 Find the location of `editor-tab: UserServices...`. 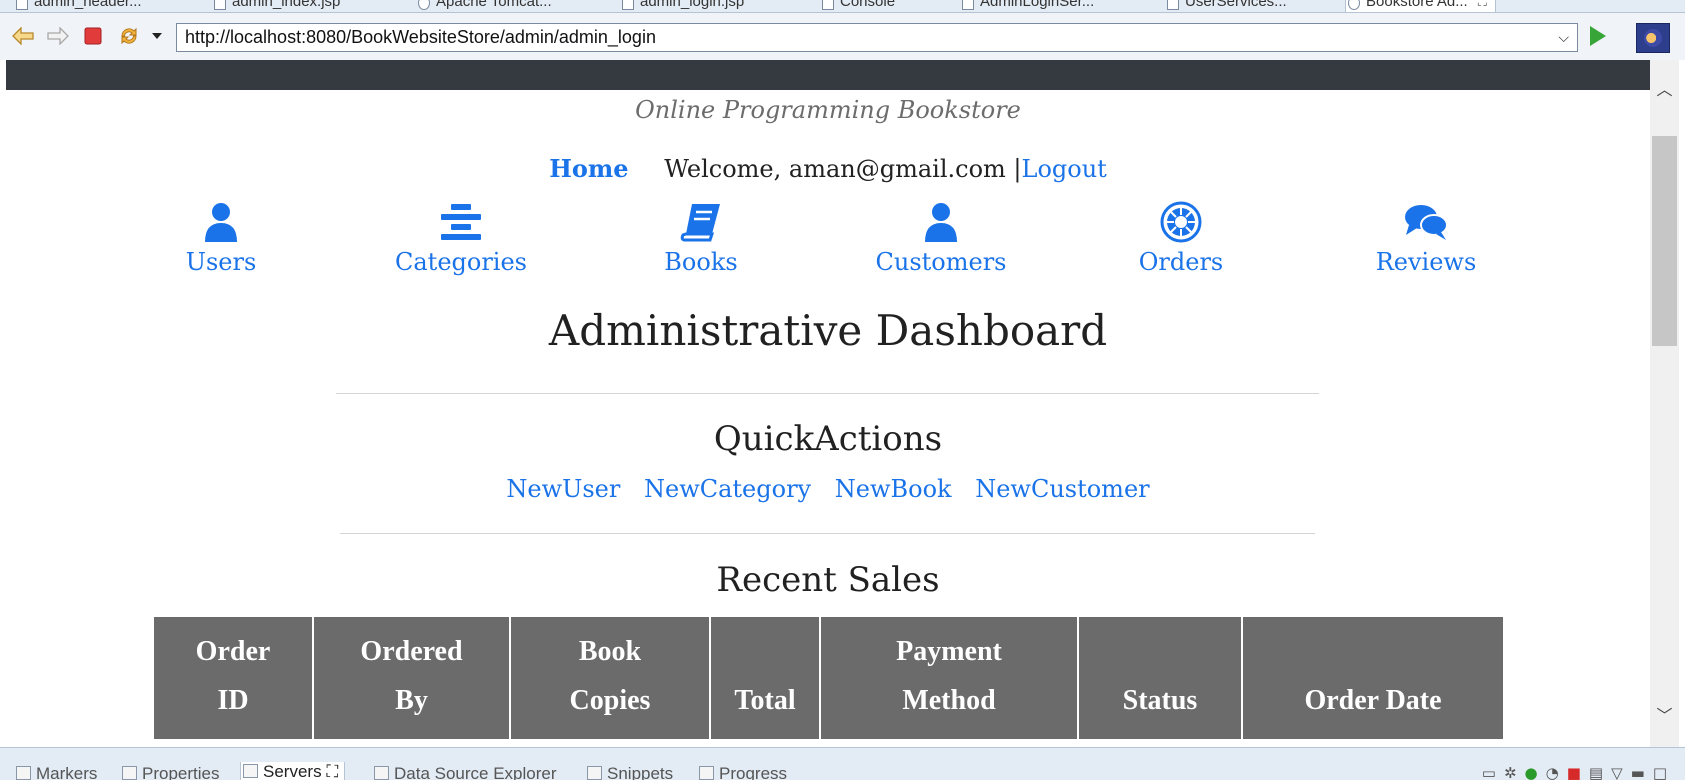

editor-tab: UserServices... is located at coordinates (1226, 6).